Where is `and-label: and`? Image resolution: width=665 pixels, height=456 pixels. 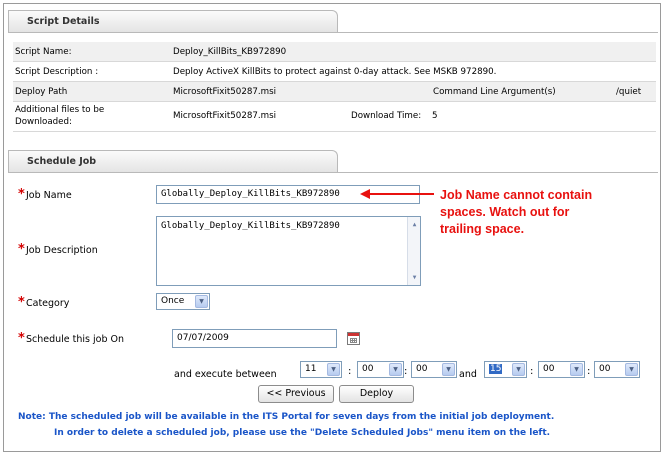 and-label: and is located at coordinates (468, 374).